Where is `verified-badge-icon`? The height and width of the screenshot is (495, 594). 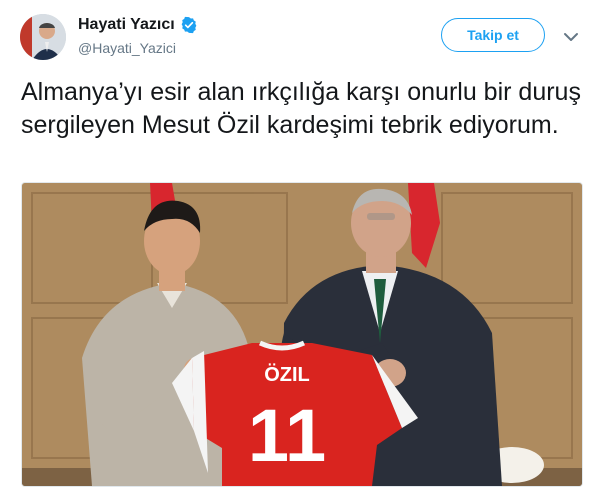 verified-badge-icon is located at coordinates (189, 25).